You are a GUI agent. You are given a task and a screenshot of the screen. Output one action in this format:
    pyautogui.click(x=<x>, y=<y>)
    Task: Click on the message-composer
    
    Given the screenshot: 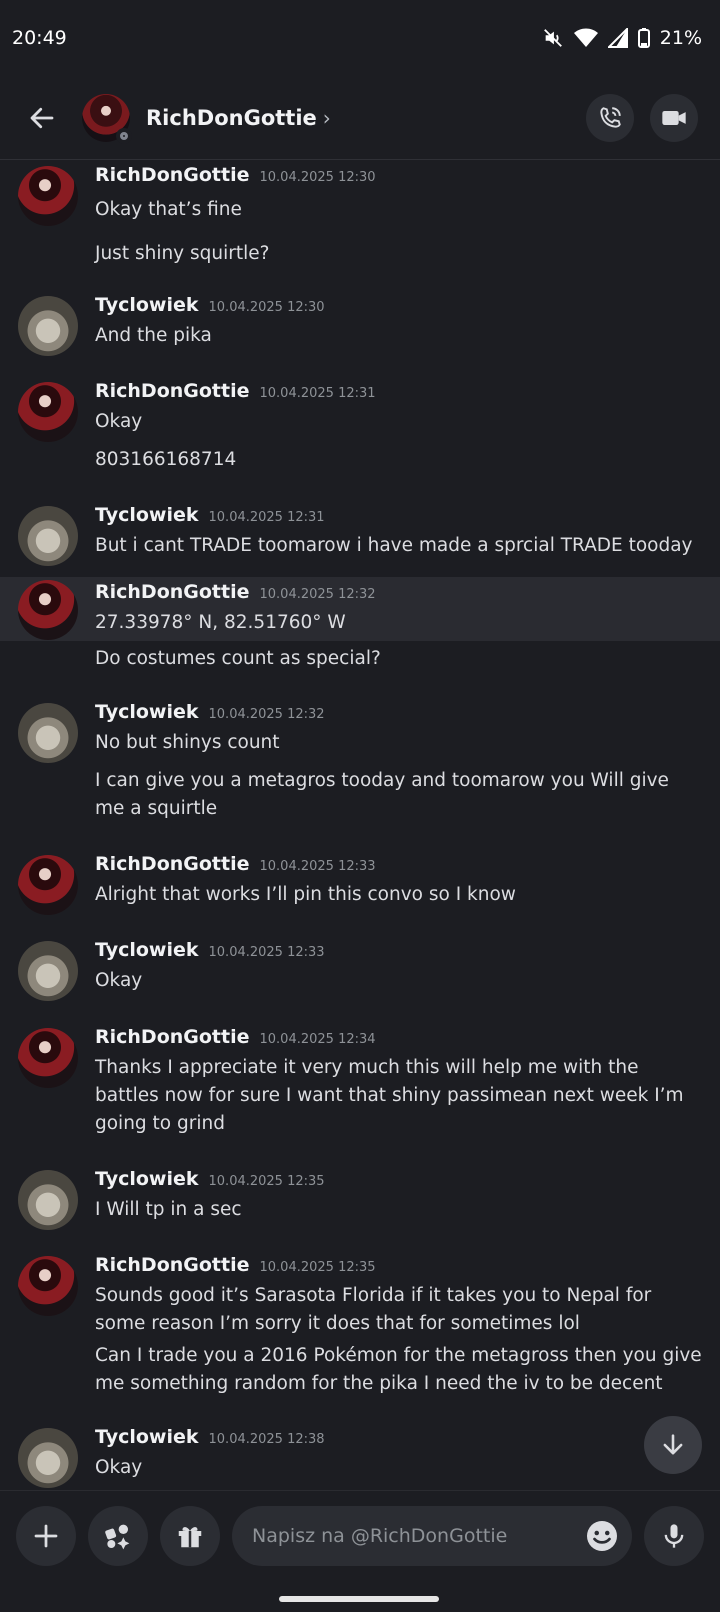 What is the action you would take?
    pyautogui.click(x=360, y=1535)
    